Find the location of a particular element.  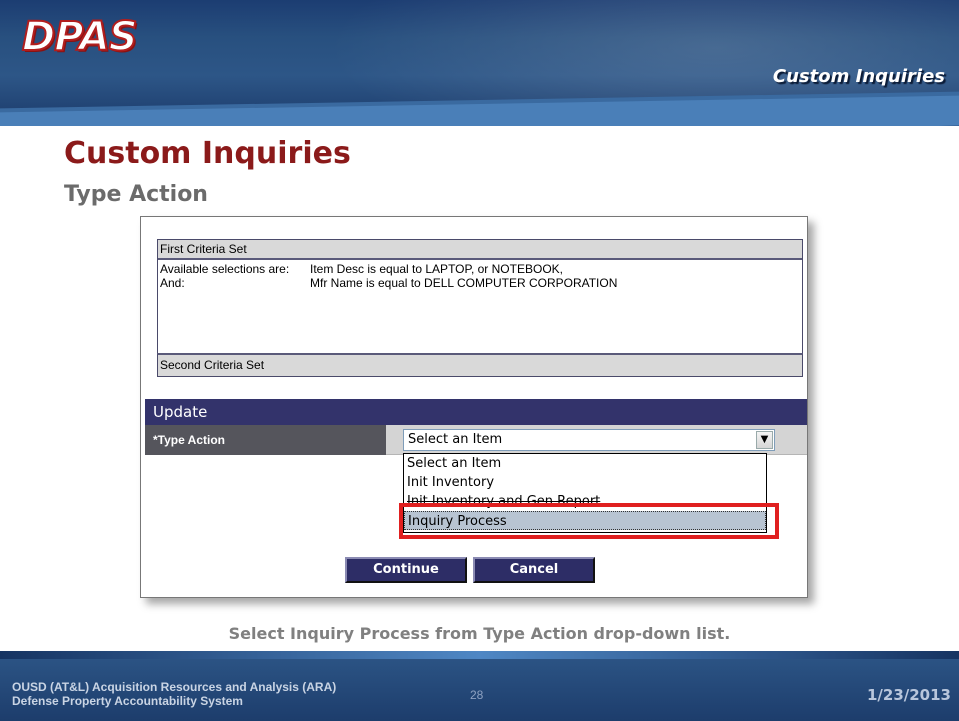

footer-line-2: Defense Property Accountability System is located at coordinates (127, 701).